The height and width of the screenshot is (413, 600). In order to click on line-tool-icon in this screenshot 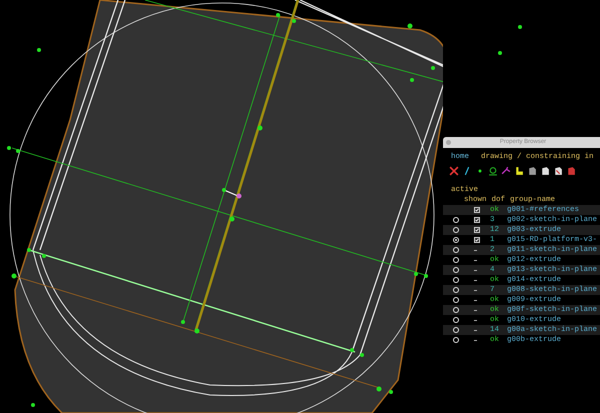, I will do `click(454, 171)`.